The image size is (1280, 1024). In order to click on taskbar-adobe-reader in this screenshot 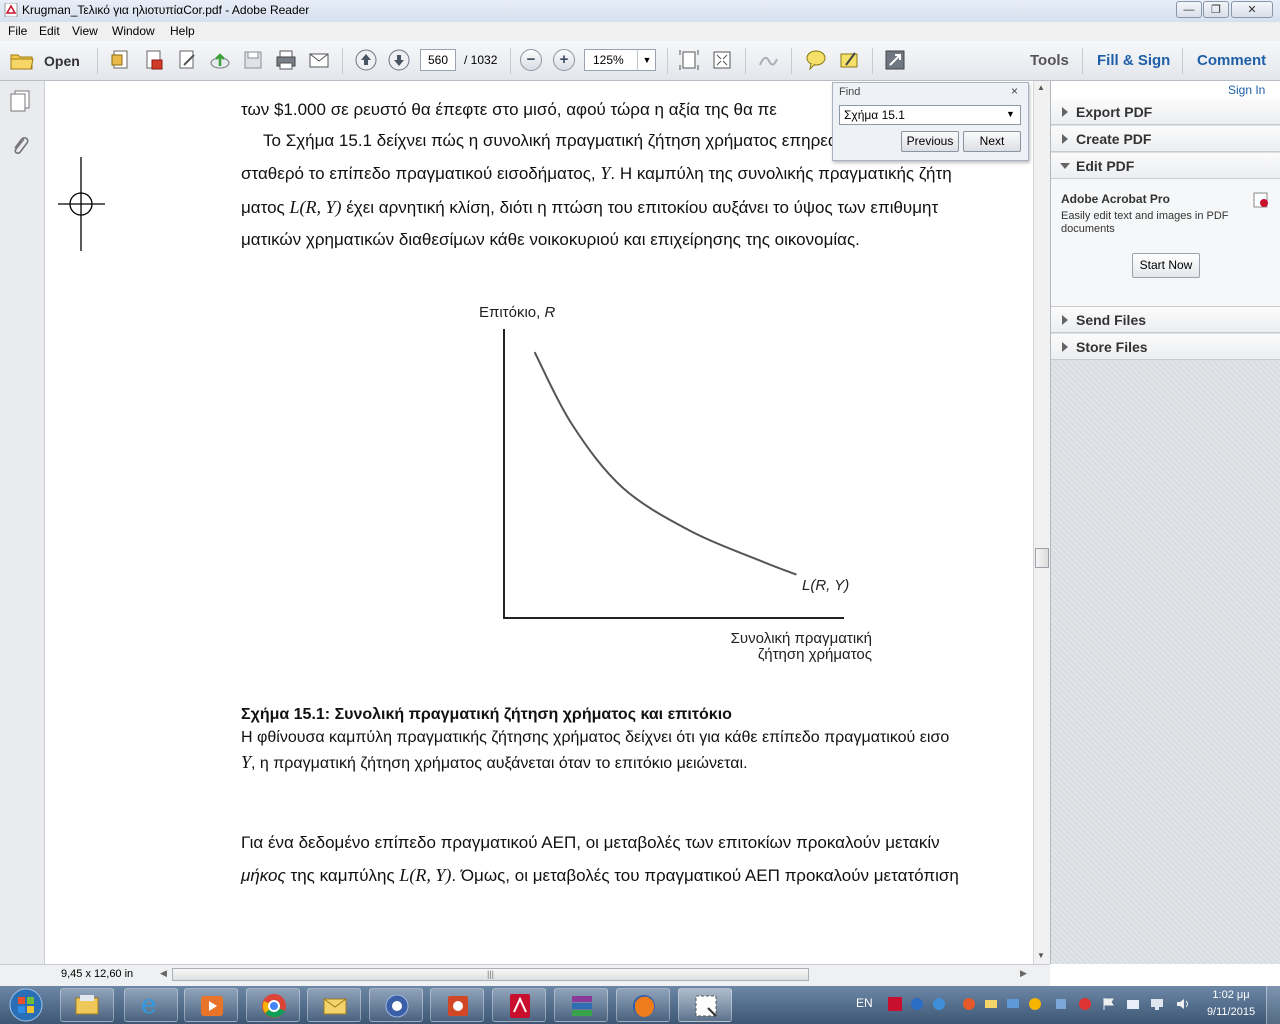, I will do `click(519, 1005)`.